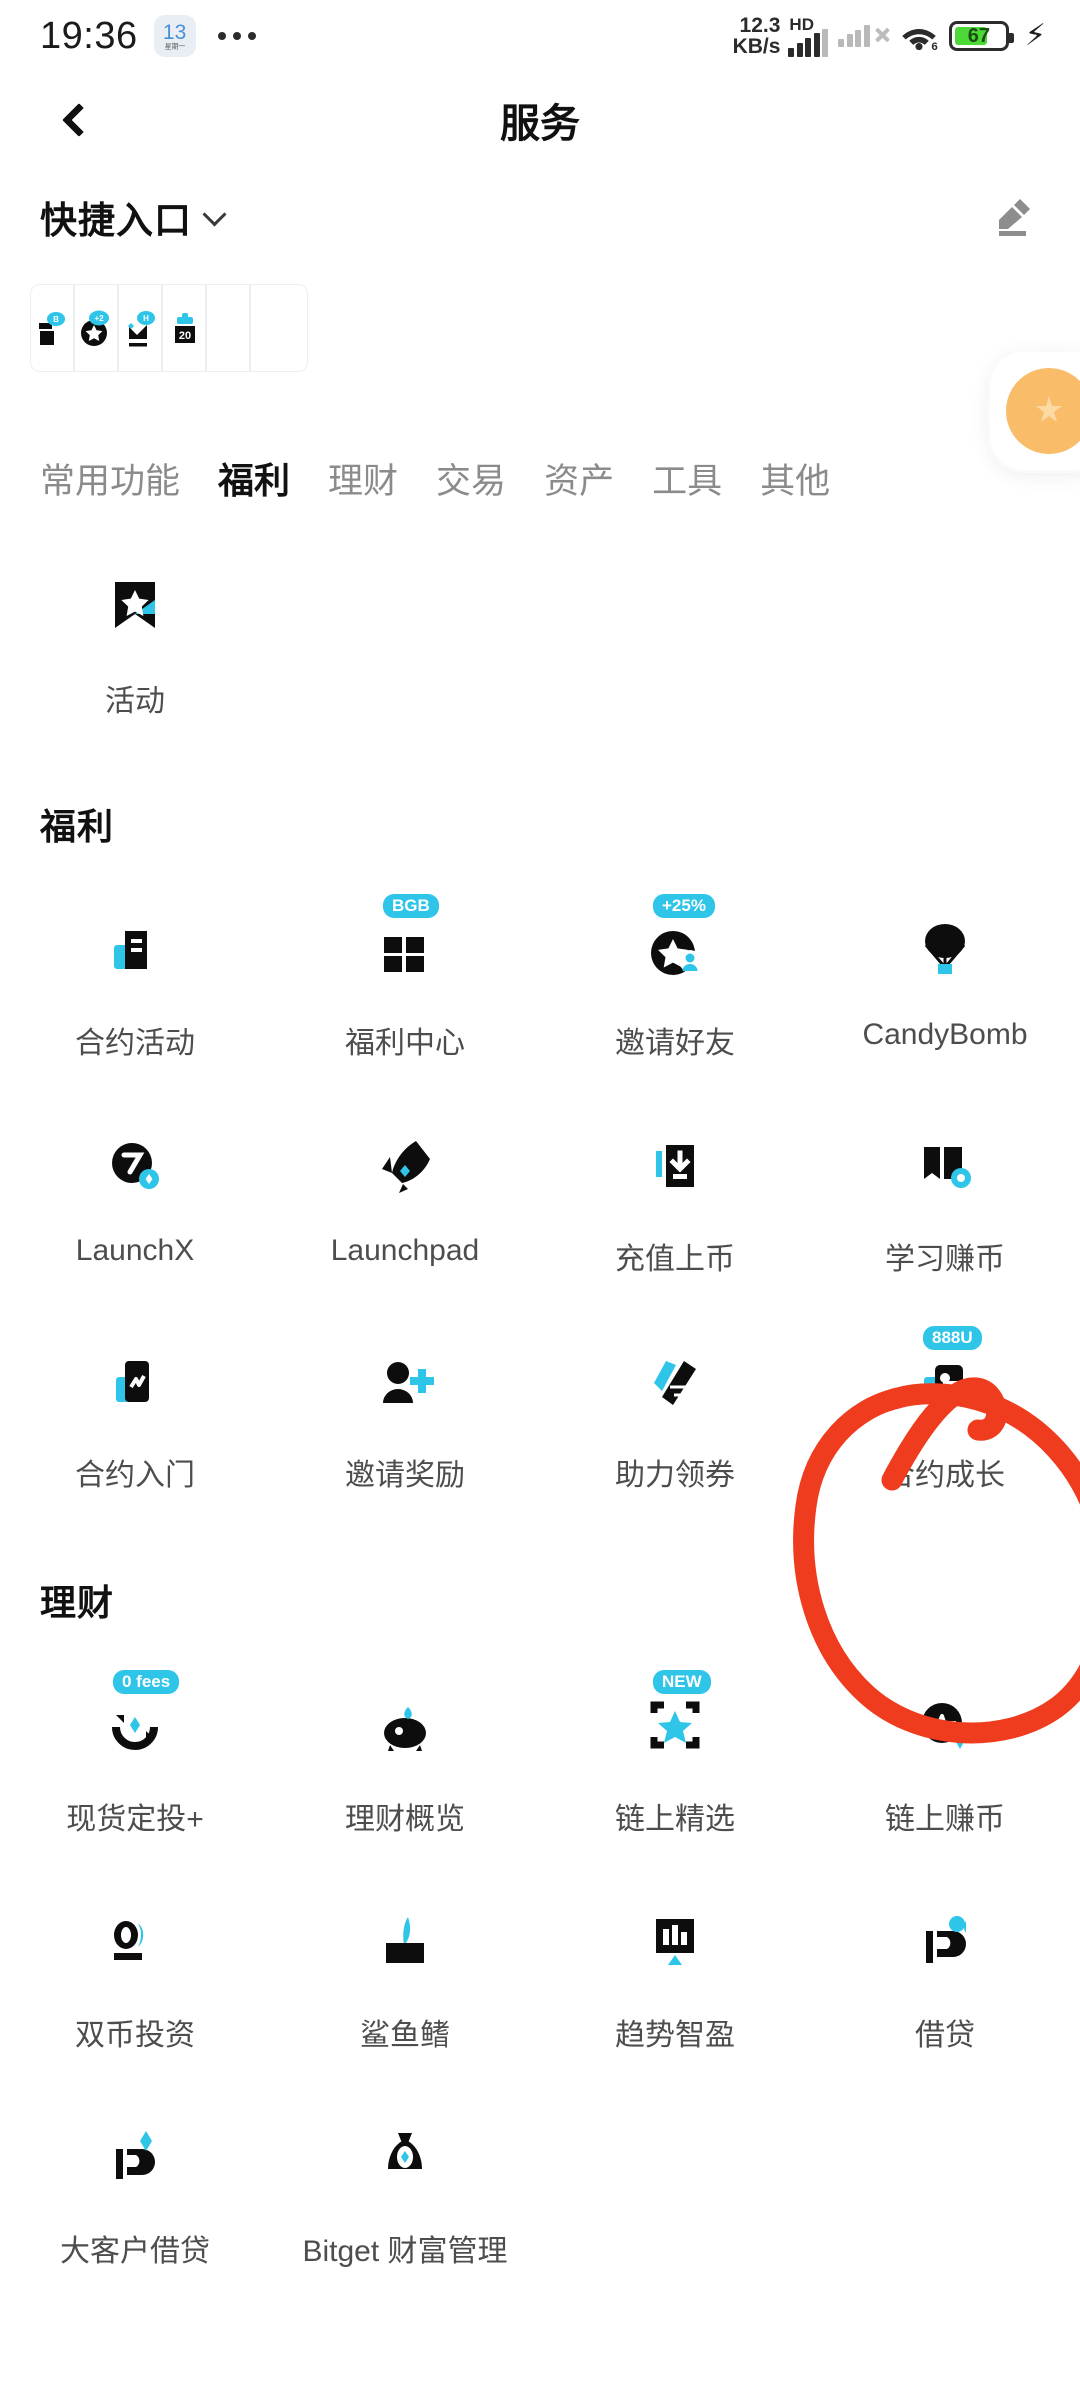 The image size is (1080, 2400). I want to click on deposit-listing-icon: H, so click(141, 329).